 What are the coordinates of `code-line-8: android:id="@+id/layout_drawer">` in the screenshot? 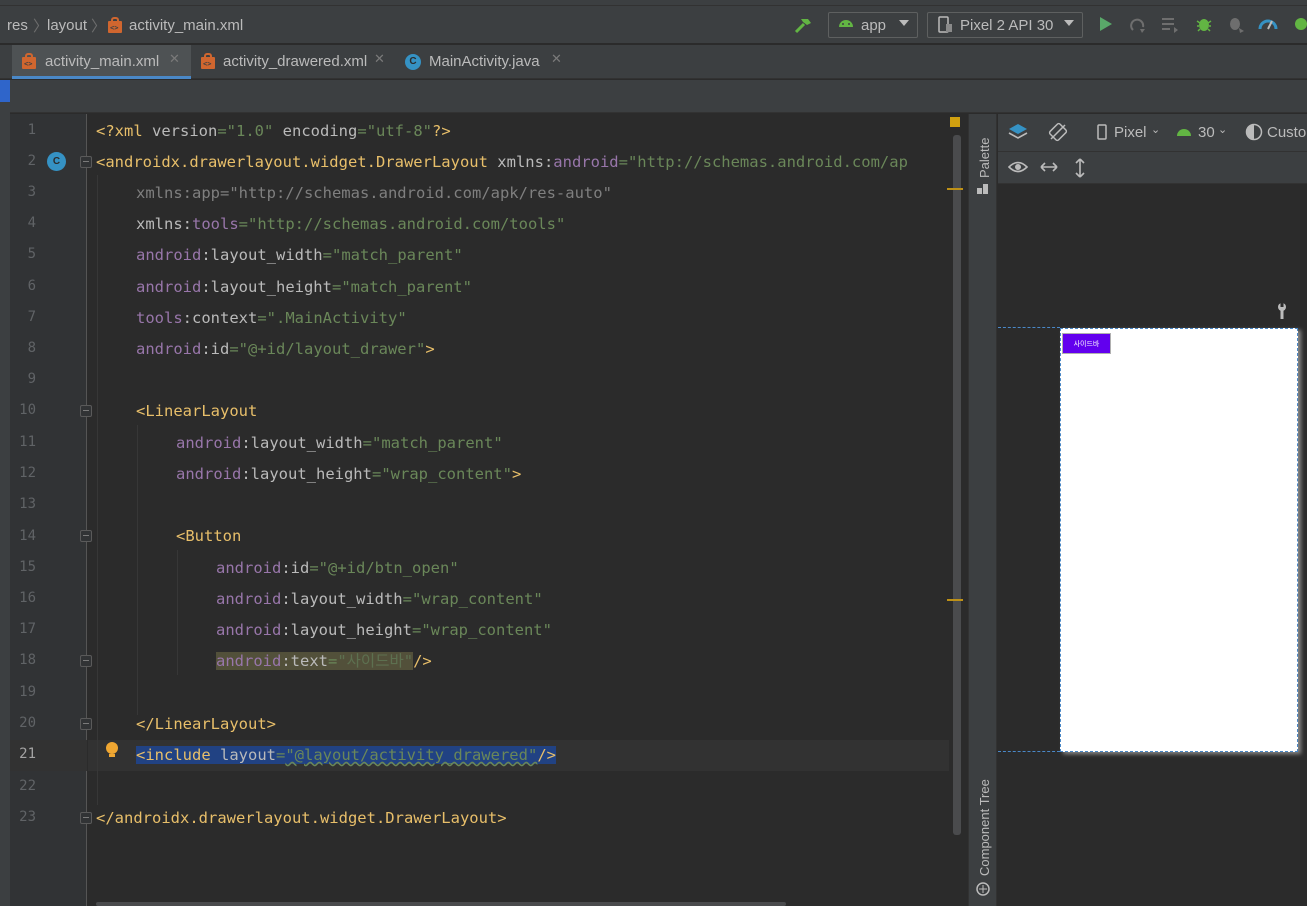 It's located at (285, 349).